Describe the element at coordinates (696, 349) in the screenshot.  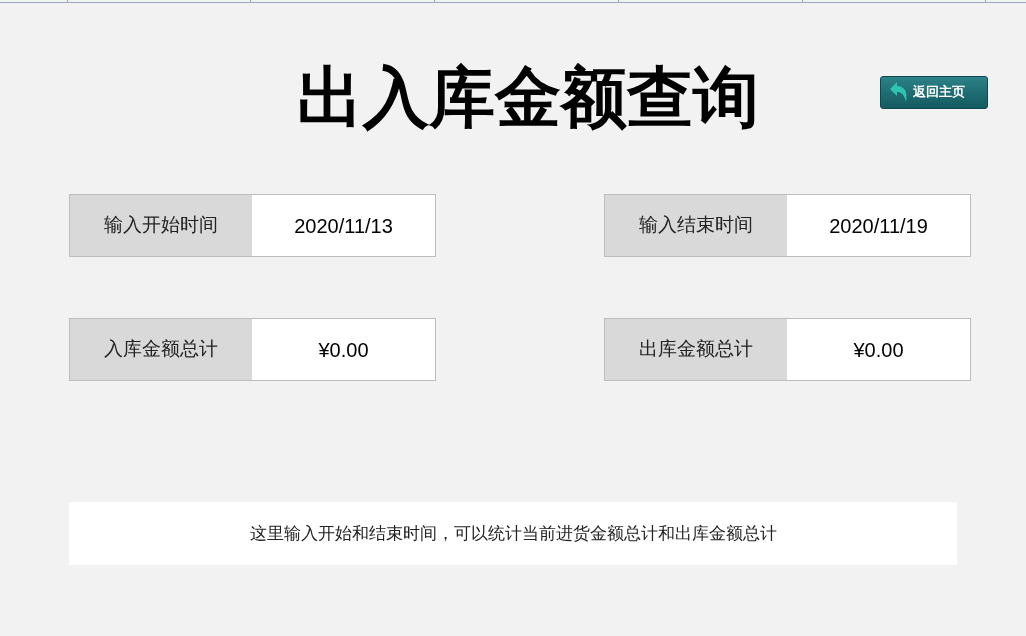
I see `field-label: 出库金额总计` at that location.